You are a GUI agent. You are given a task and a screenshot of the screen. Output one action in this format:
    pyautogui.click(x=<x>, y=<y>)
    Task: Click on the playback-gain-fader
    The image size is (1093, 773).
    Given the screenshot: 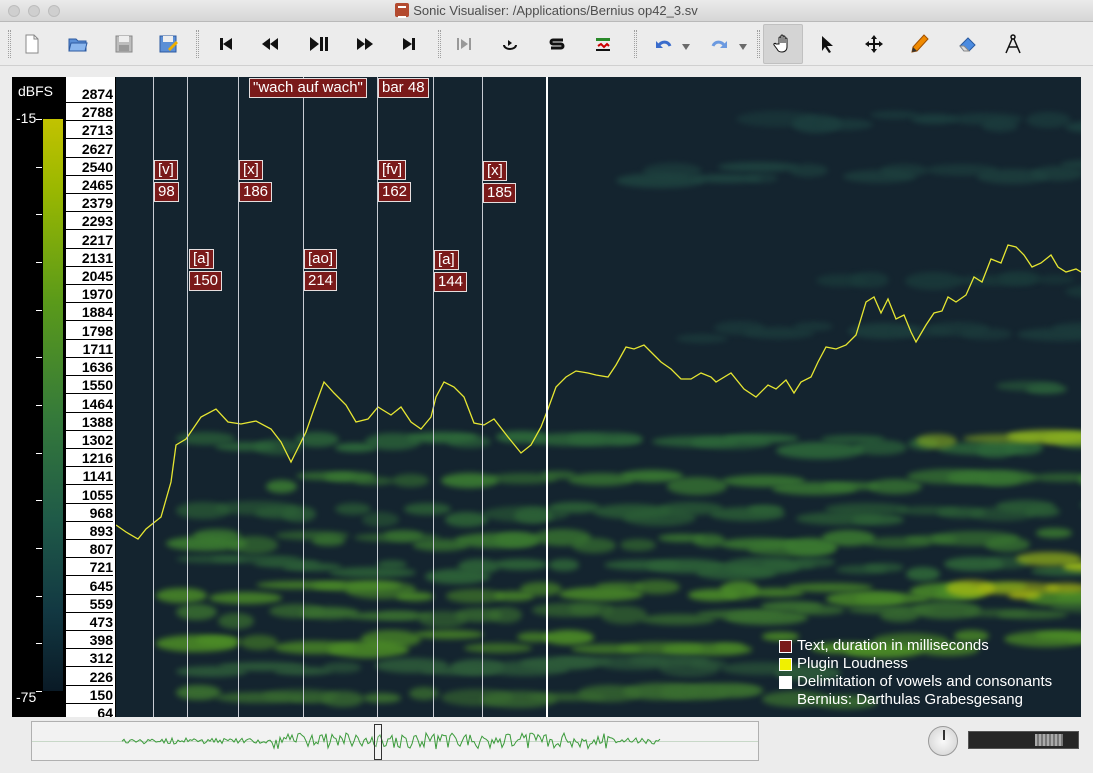 What is the action you would take?
    pyautogui.click(x=1023, y=740)
    